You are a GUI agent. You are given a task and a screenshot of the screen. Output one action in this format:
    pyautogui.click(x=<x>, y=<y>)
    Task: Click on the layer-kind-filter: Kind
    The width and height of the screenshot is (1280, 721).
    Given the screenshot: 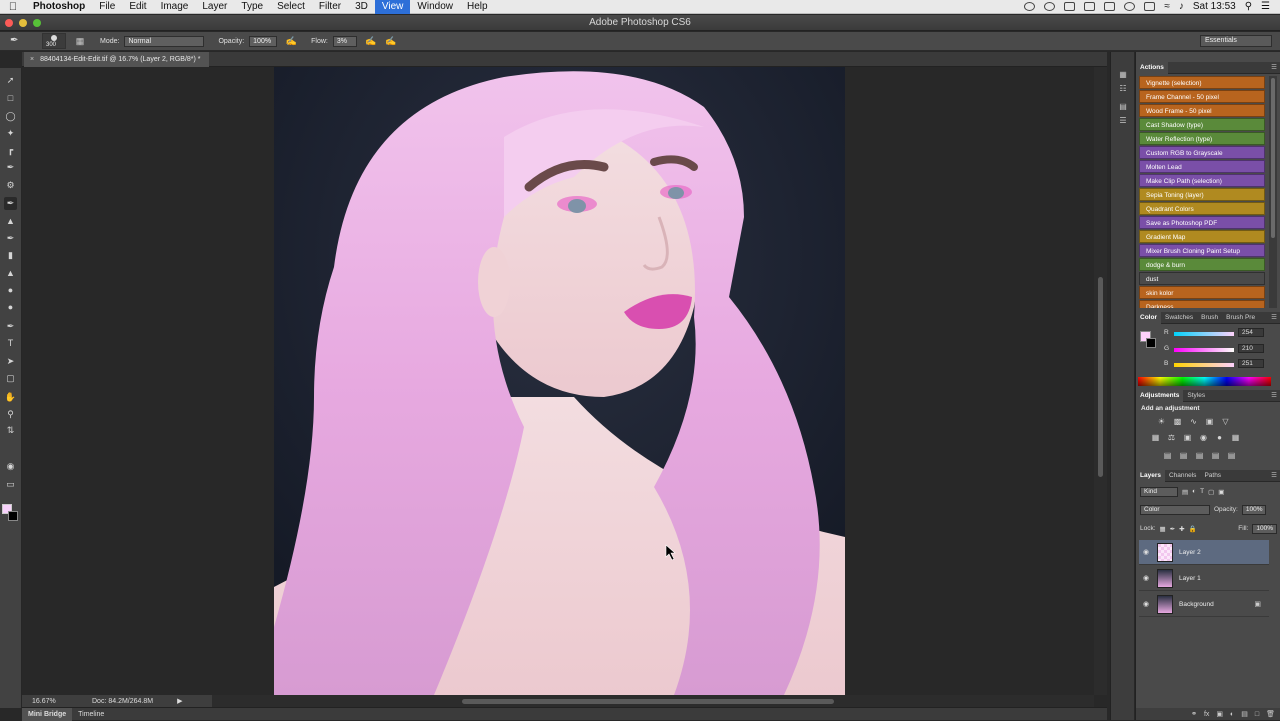 What is the action you would take?
    pyautogui.click(x=1159, y=491)
    